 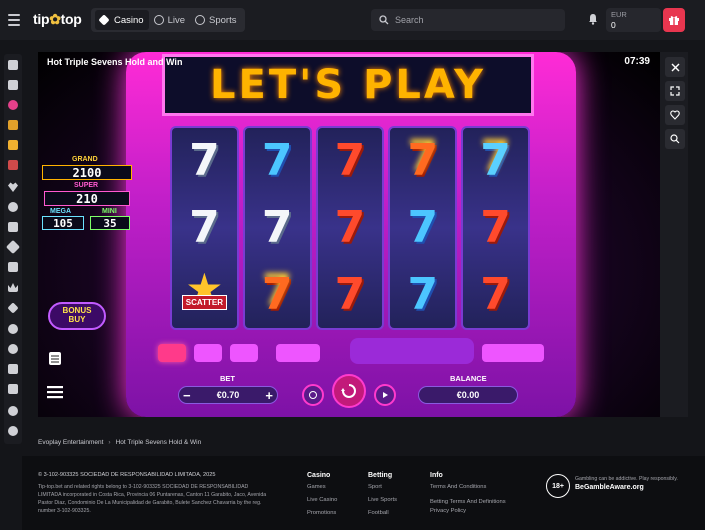 What do you see at coordinates (380, 475) in the screenshot?
I see `footer-heading: Betting` at bounding box center [380, 475].